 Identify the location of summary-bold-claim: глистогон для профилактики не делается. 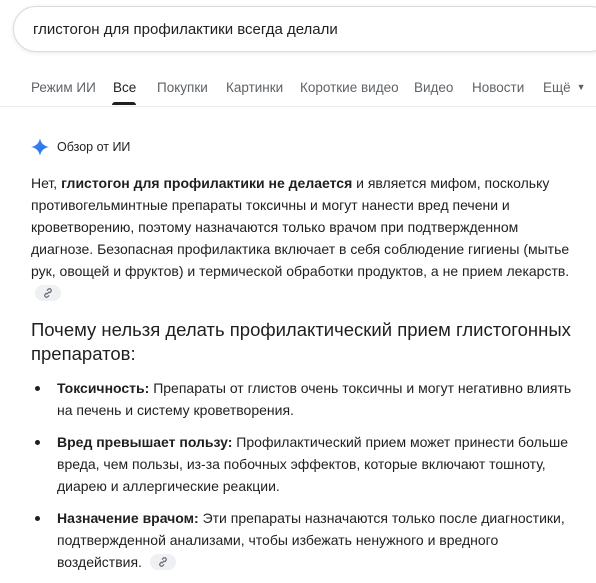
(207, 183).